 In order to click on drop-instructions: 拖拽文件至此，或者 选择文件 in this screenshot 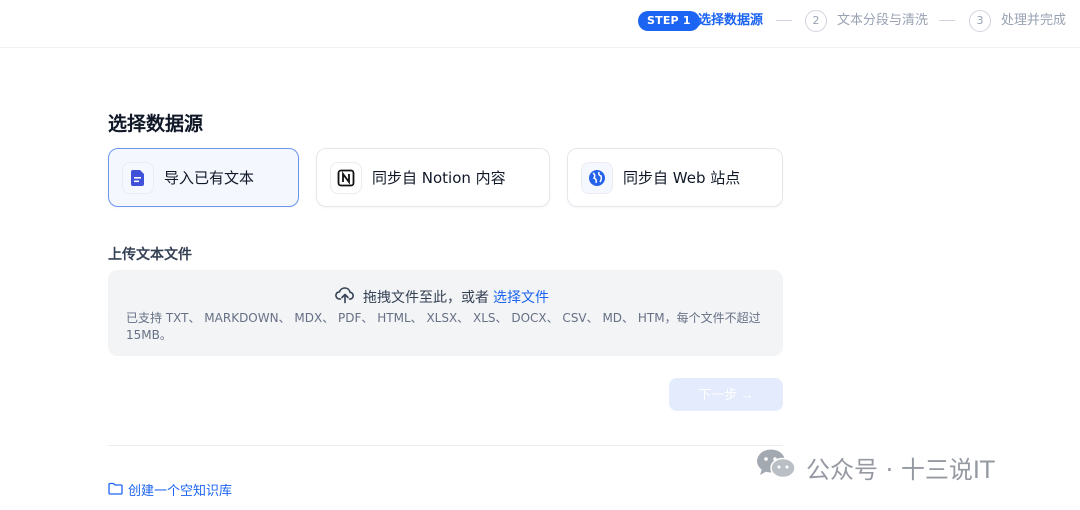, I will do `click(442, 298)`.